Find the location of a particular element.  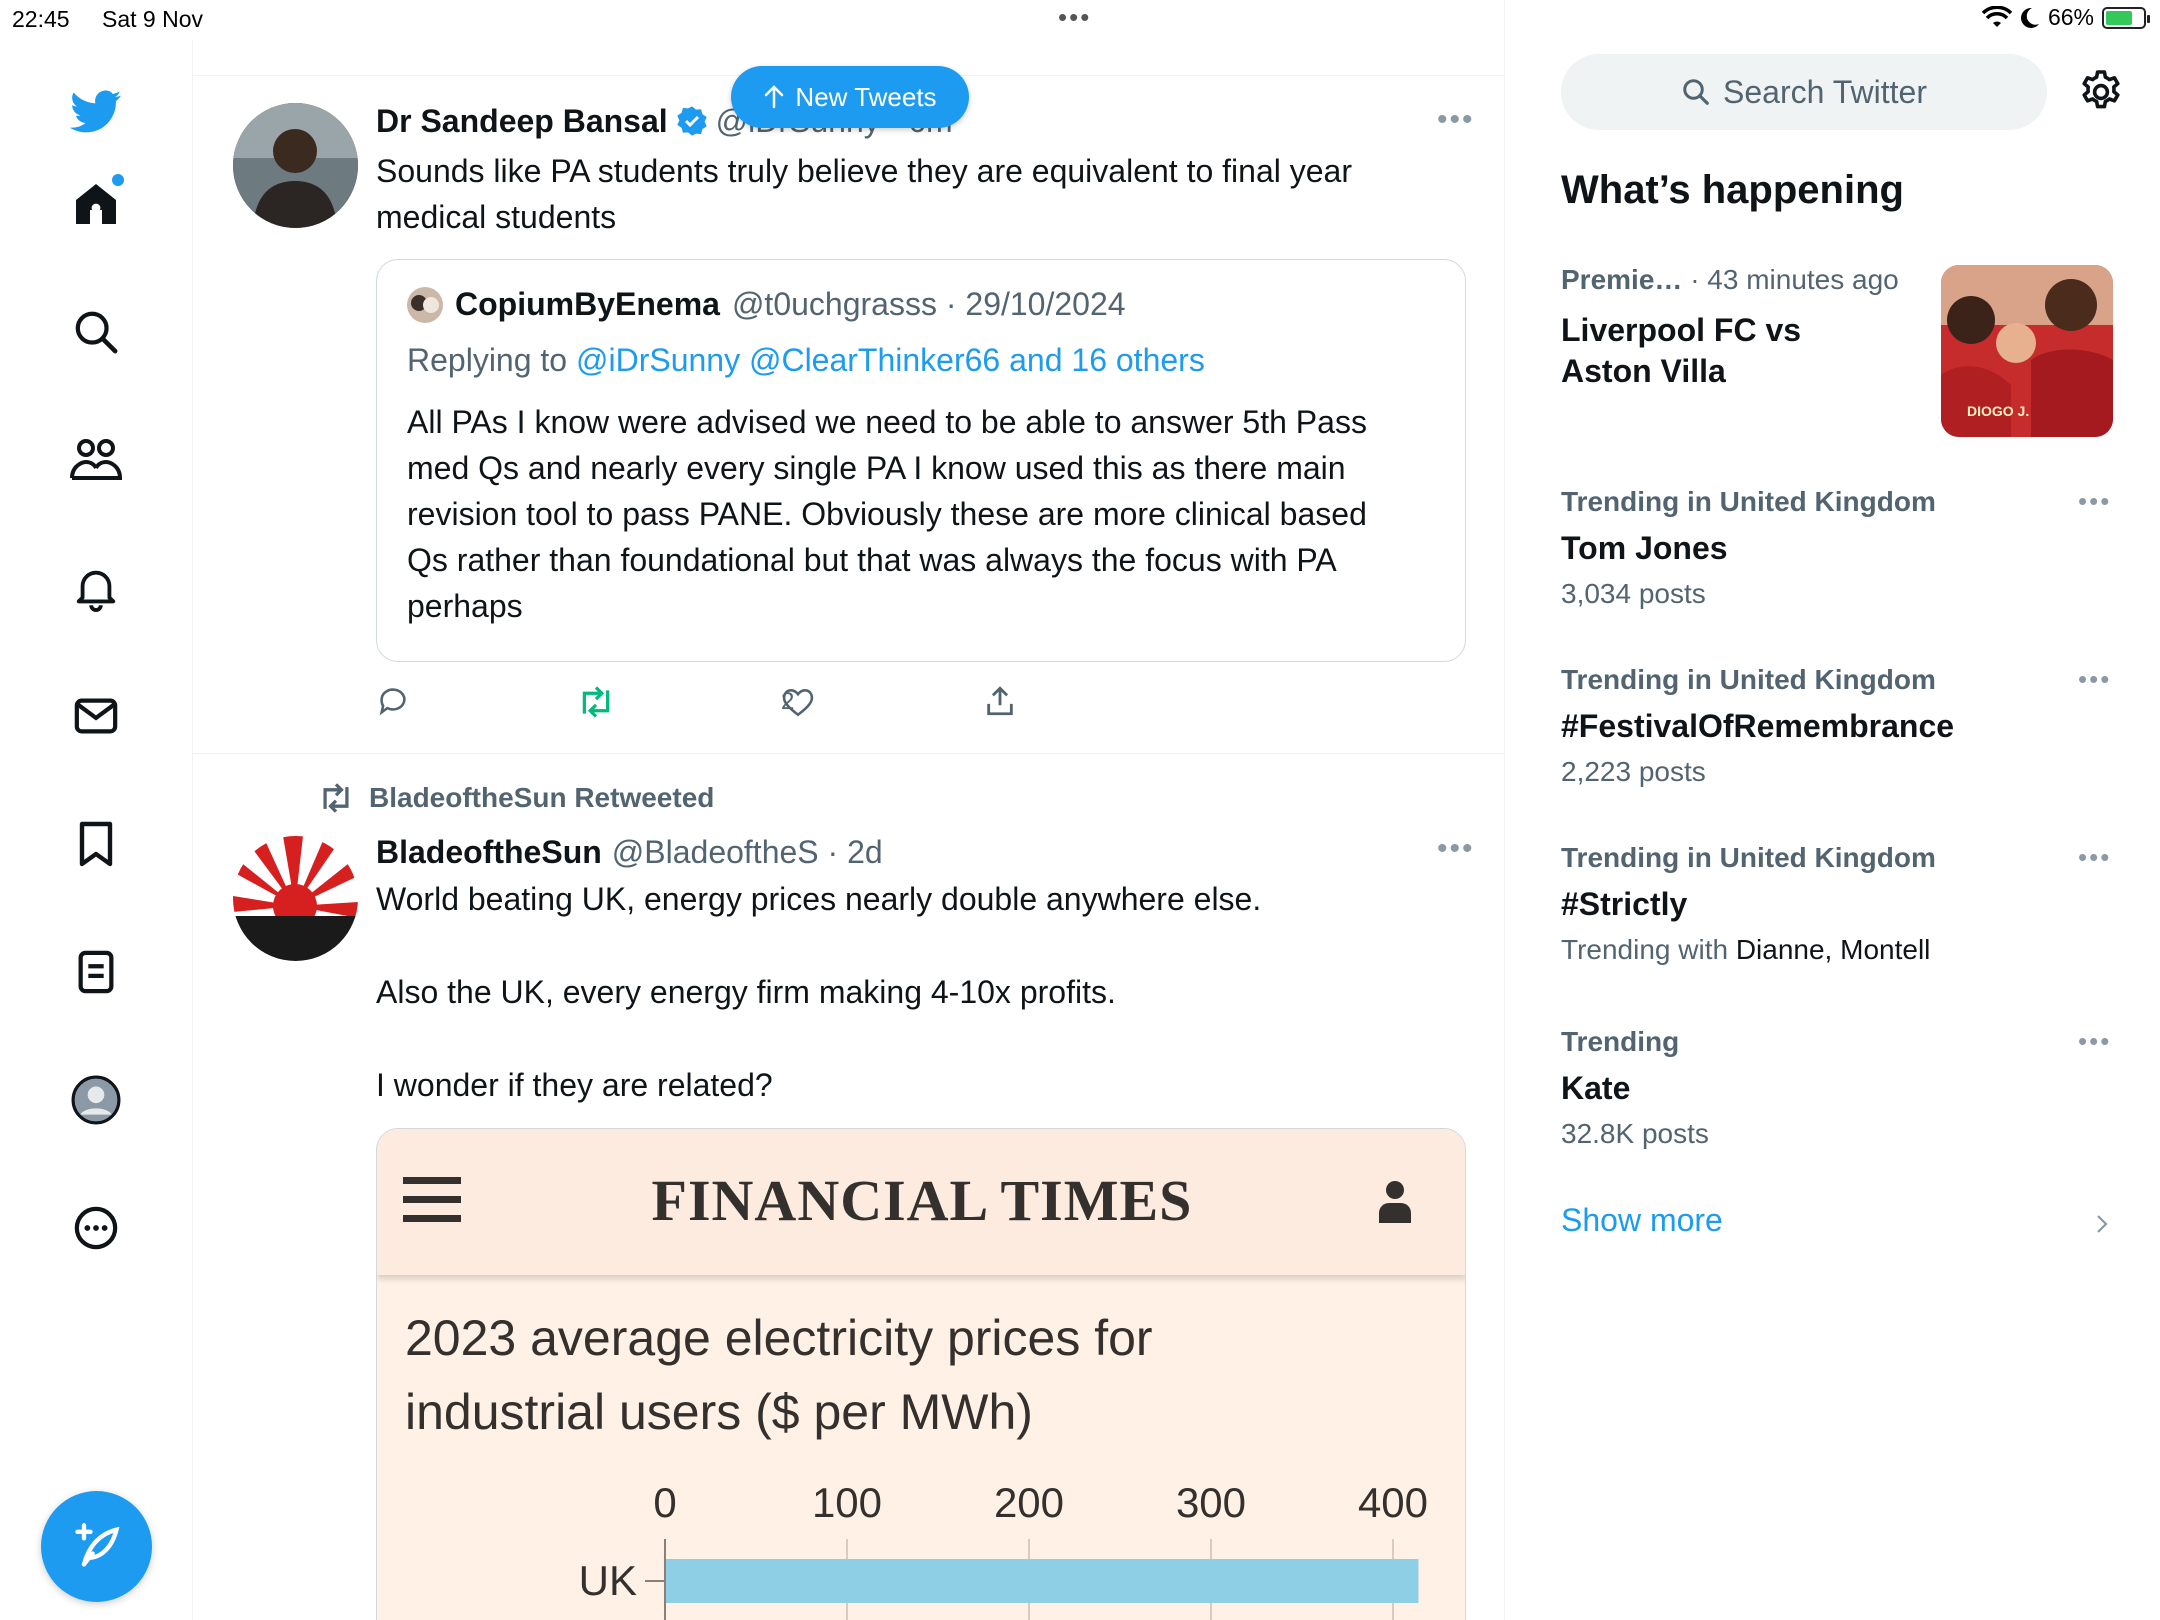

sidebar-nav is located at coordinates (96, 830).